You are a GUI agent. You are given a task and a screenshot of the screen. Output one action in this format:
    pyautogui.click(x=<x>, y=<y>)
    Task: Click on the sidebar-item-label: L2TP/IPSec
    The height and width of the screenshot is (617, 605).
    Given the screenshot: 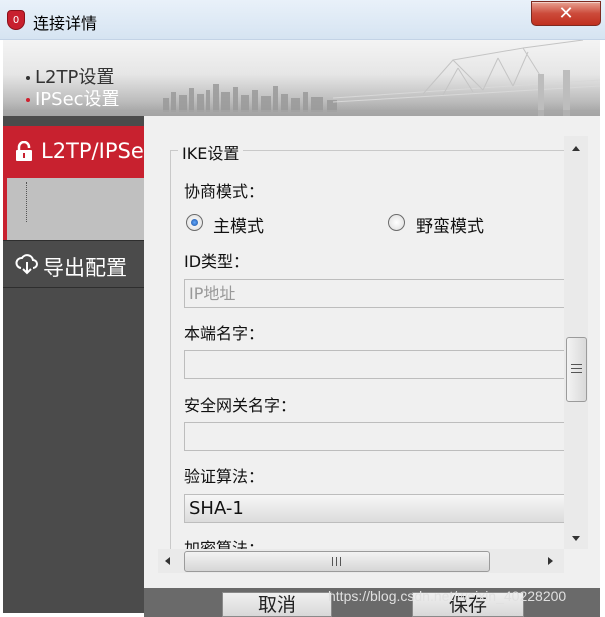 What is the action you would take?
    pyautogui.click(x=92, y=151)
    